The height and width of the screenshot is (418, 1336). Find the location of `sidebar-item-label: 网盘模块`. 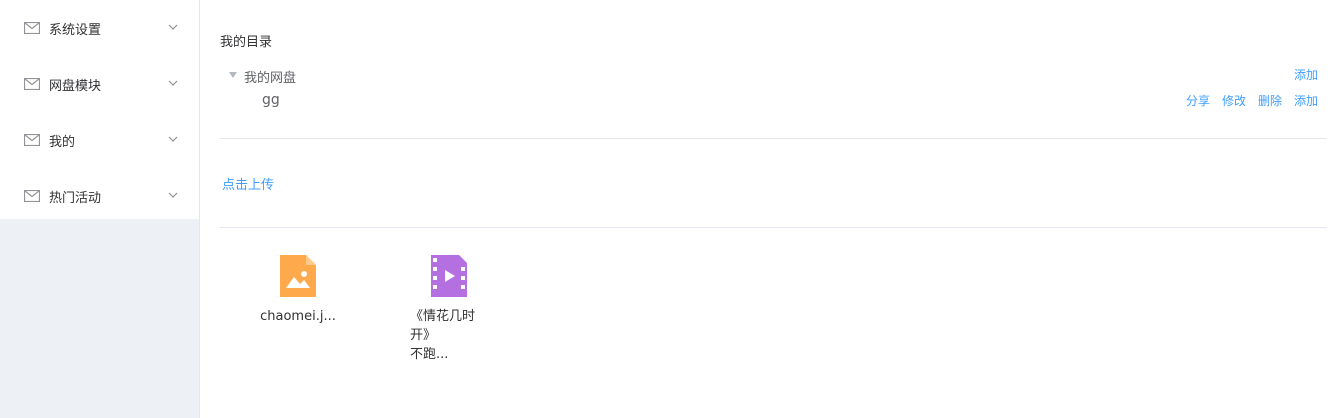

sidebar-item-label: 网盘模块 is located at coordinates (75, 86).